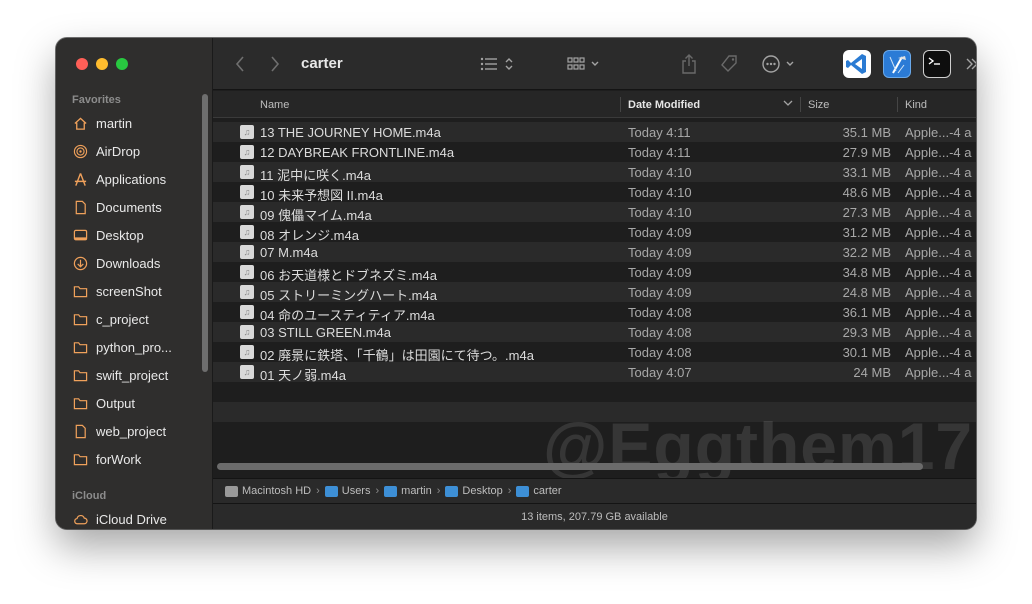 This screenshot has height=604, width=1032. Describe the element at coordinates (594, 516) in the screenshot. I see `status-bar: 13 items, 207.79 GB available` at that location.